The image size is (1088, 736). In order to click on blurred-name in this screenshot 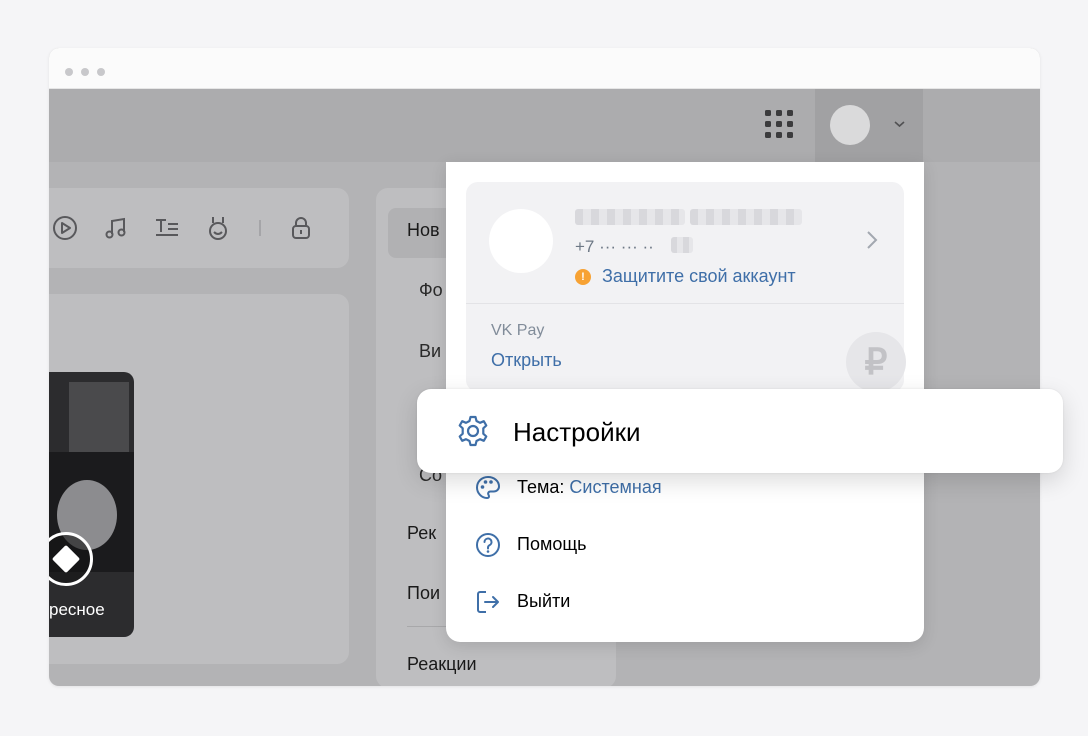, I will do `click(630, 217)`.